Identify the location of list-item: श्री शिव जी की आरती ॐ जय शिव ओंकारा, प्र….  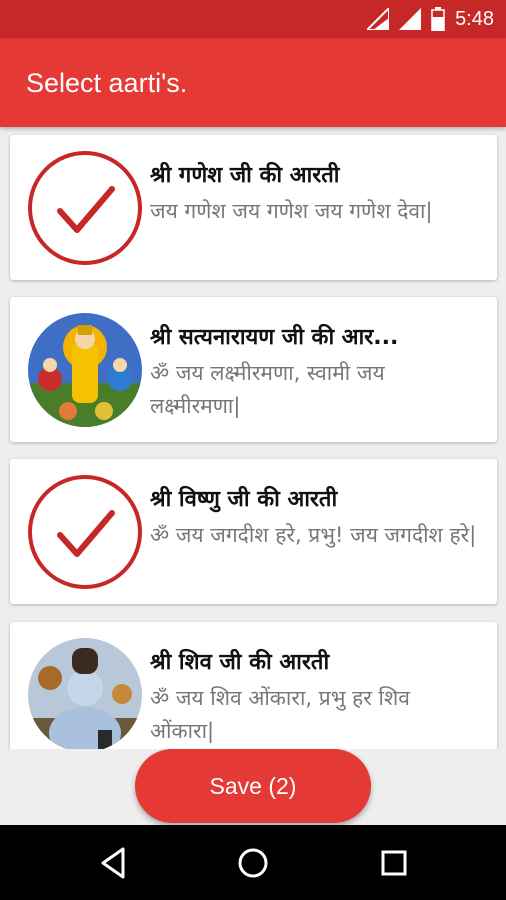
(253, 685).